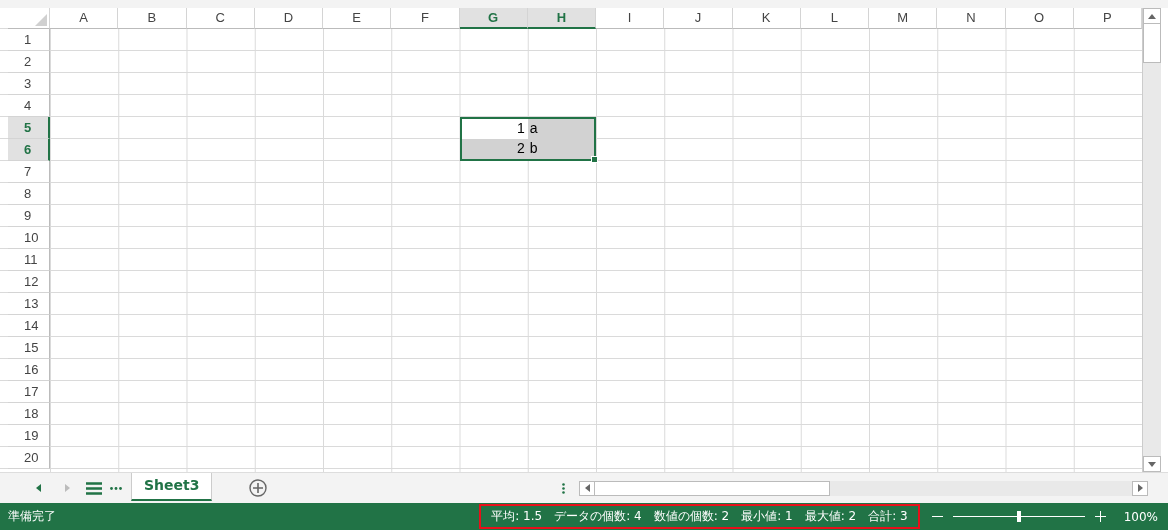  Describe the element at coordinates (766, 18) in the screenshot. I see `column-header: K` at that location.